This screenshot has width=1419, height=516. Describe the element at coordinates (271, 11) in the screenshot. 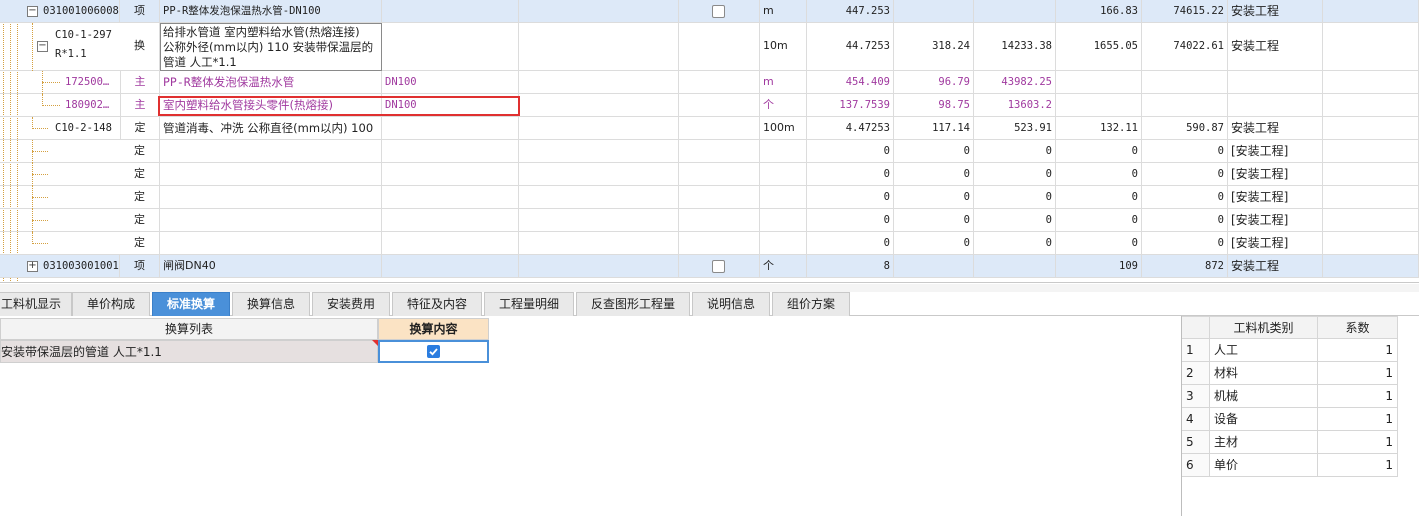

I see `name-cell: PP-R整体发泡保温热水管-DN100` at that location.